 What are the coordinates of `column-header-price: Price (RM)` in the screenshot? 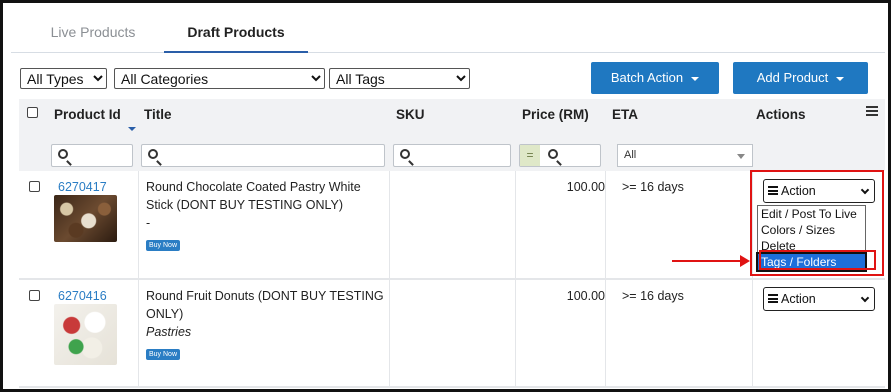 It's located at (555, 114).